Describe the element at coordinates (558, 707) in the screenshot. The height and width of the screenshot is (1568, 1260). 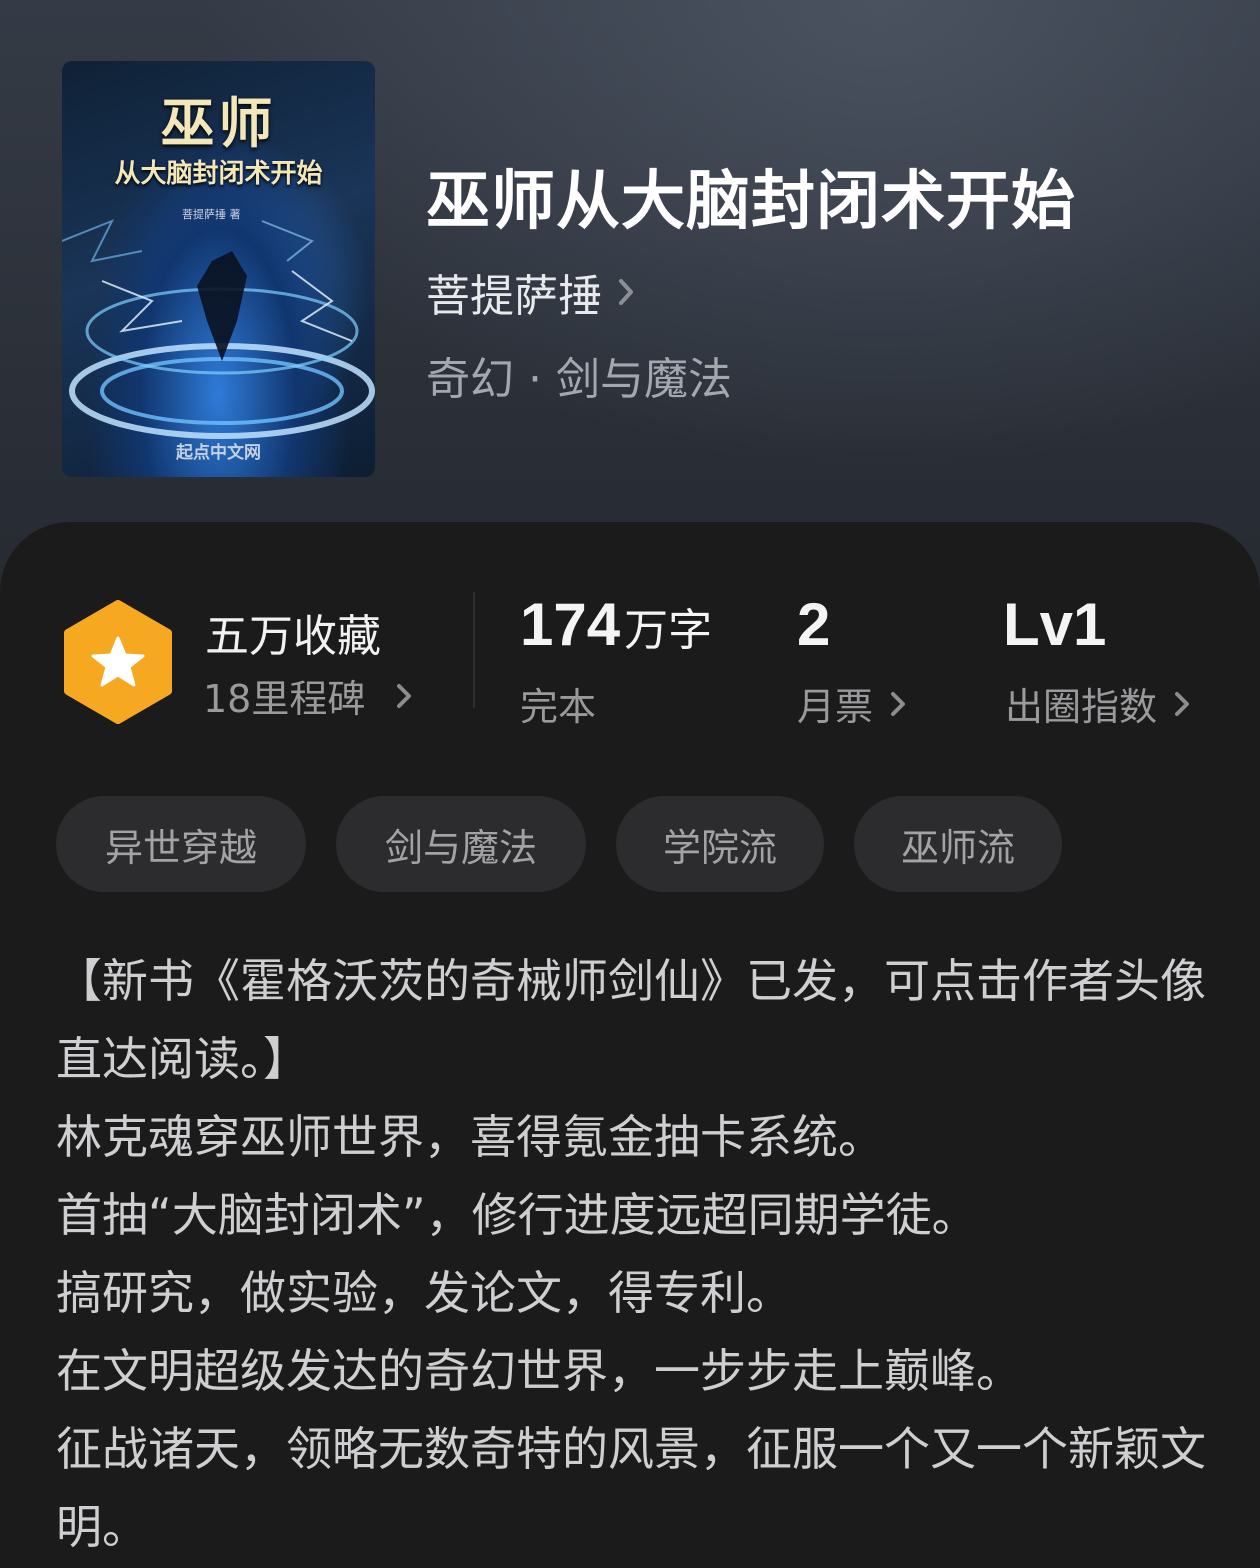
I see `completion-status: 完本` at that location.